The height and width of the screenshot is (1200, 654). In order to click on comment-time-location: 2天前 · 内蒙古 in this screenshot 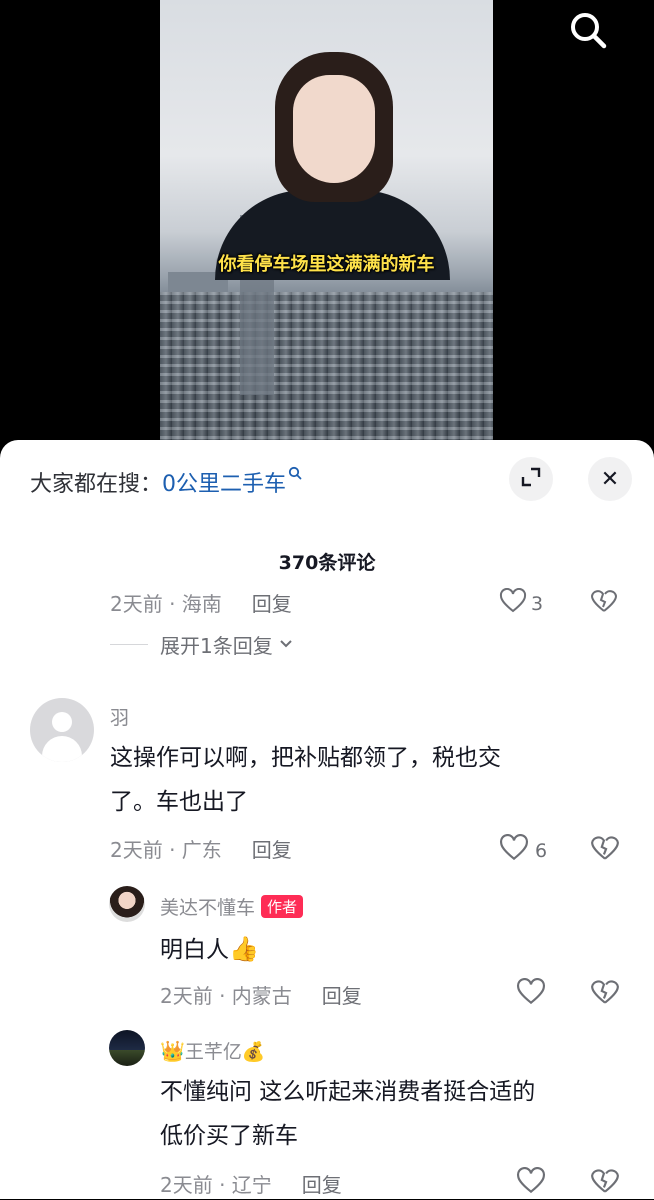, I will do `click(226, 996)`.